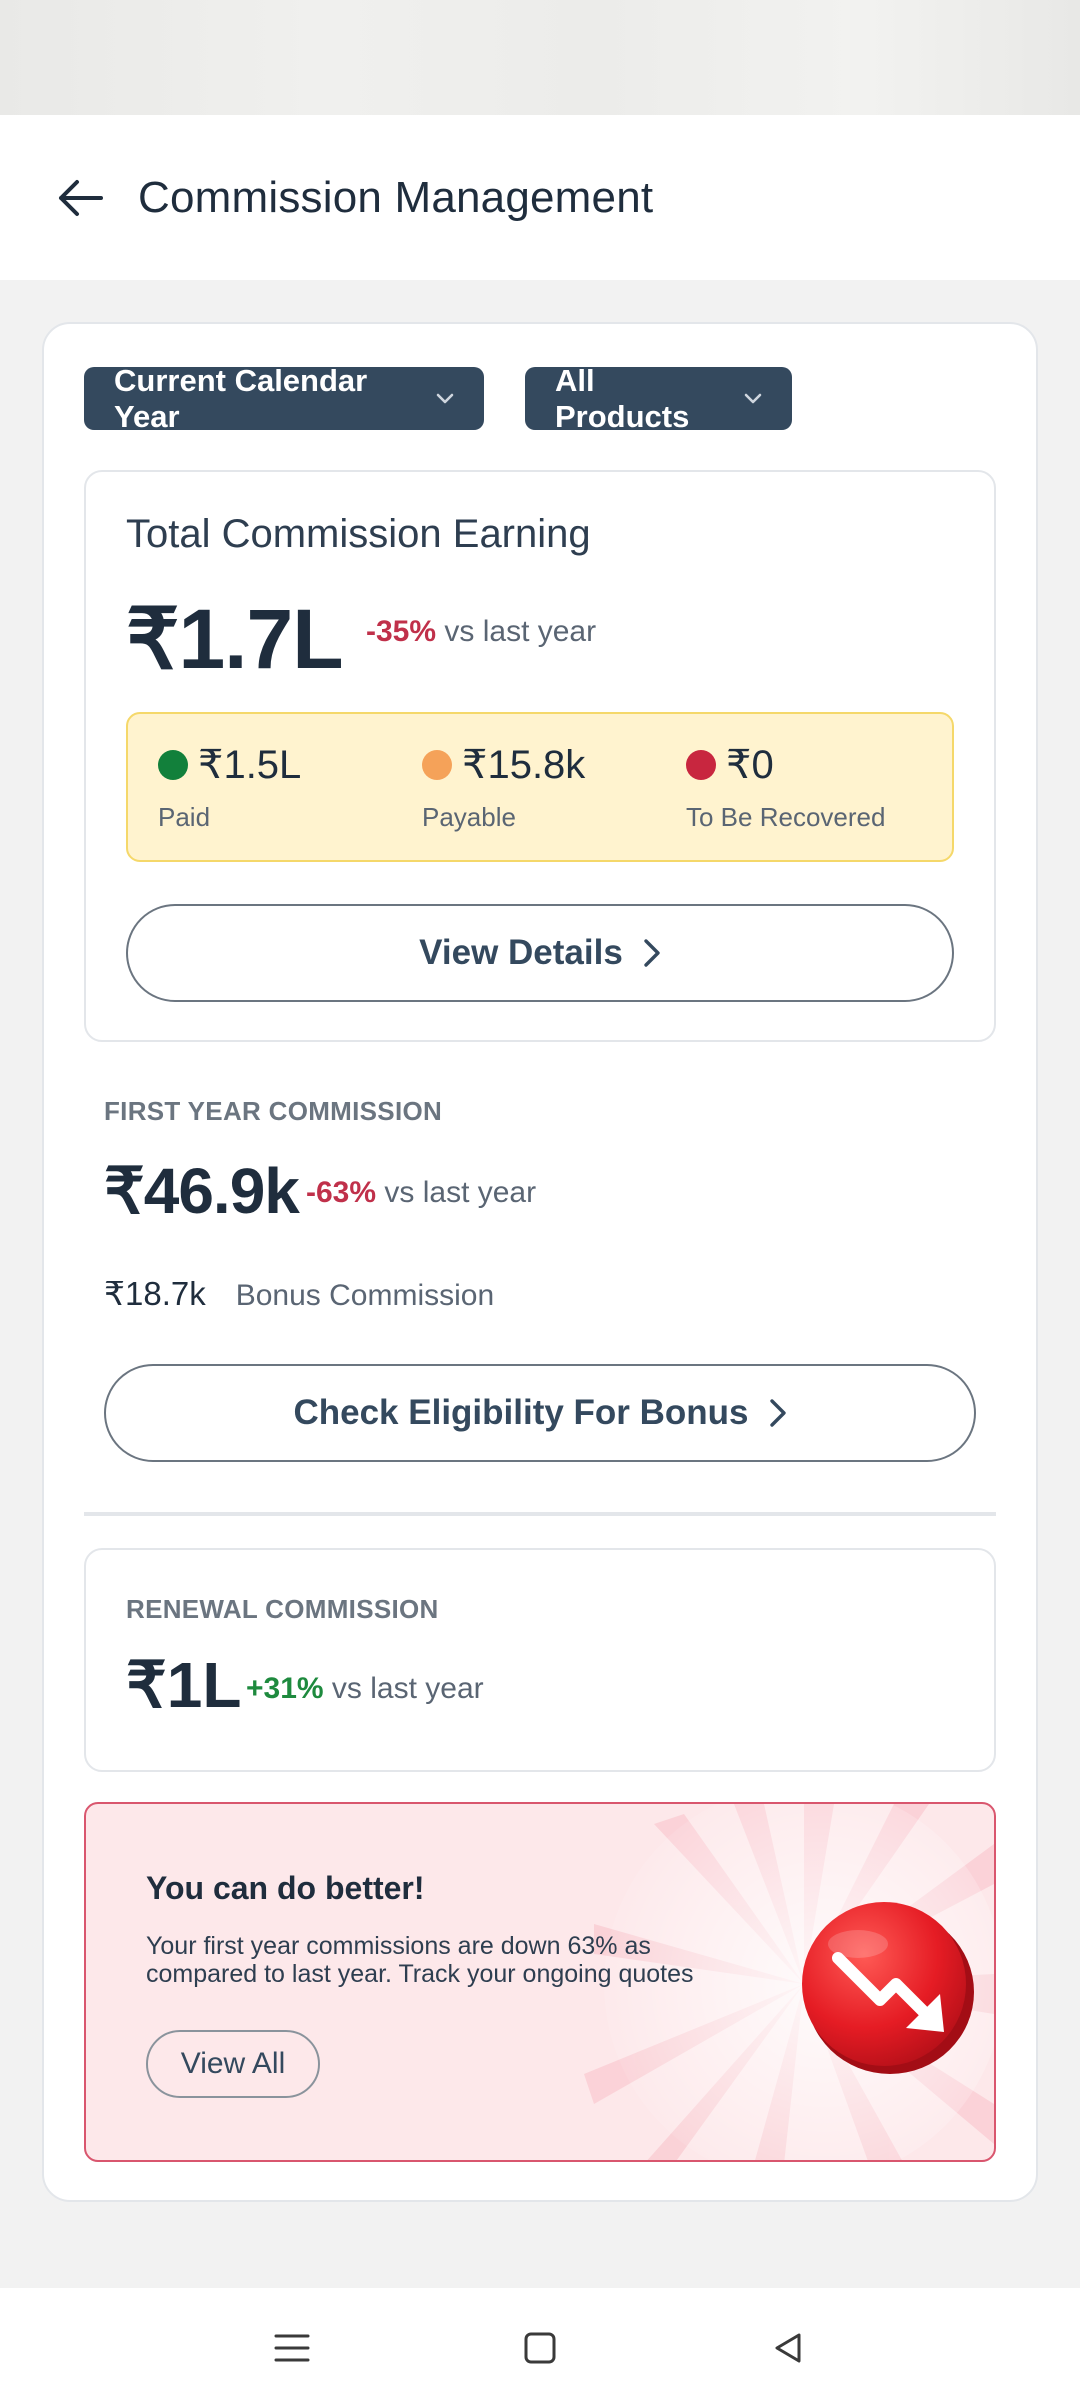 Image resolution: width=1080 pixels, height=2400 pixels. I want to click on breakdown-paid: ₹1.5L Paid, so click(229, 787).